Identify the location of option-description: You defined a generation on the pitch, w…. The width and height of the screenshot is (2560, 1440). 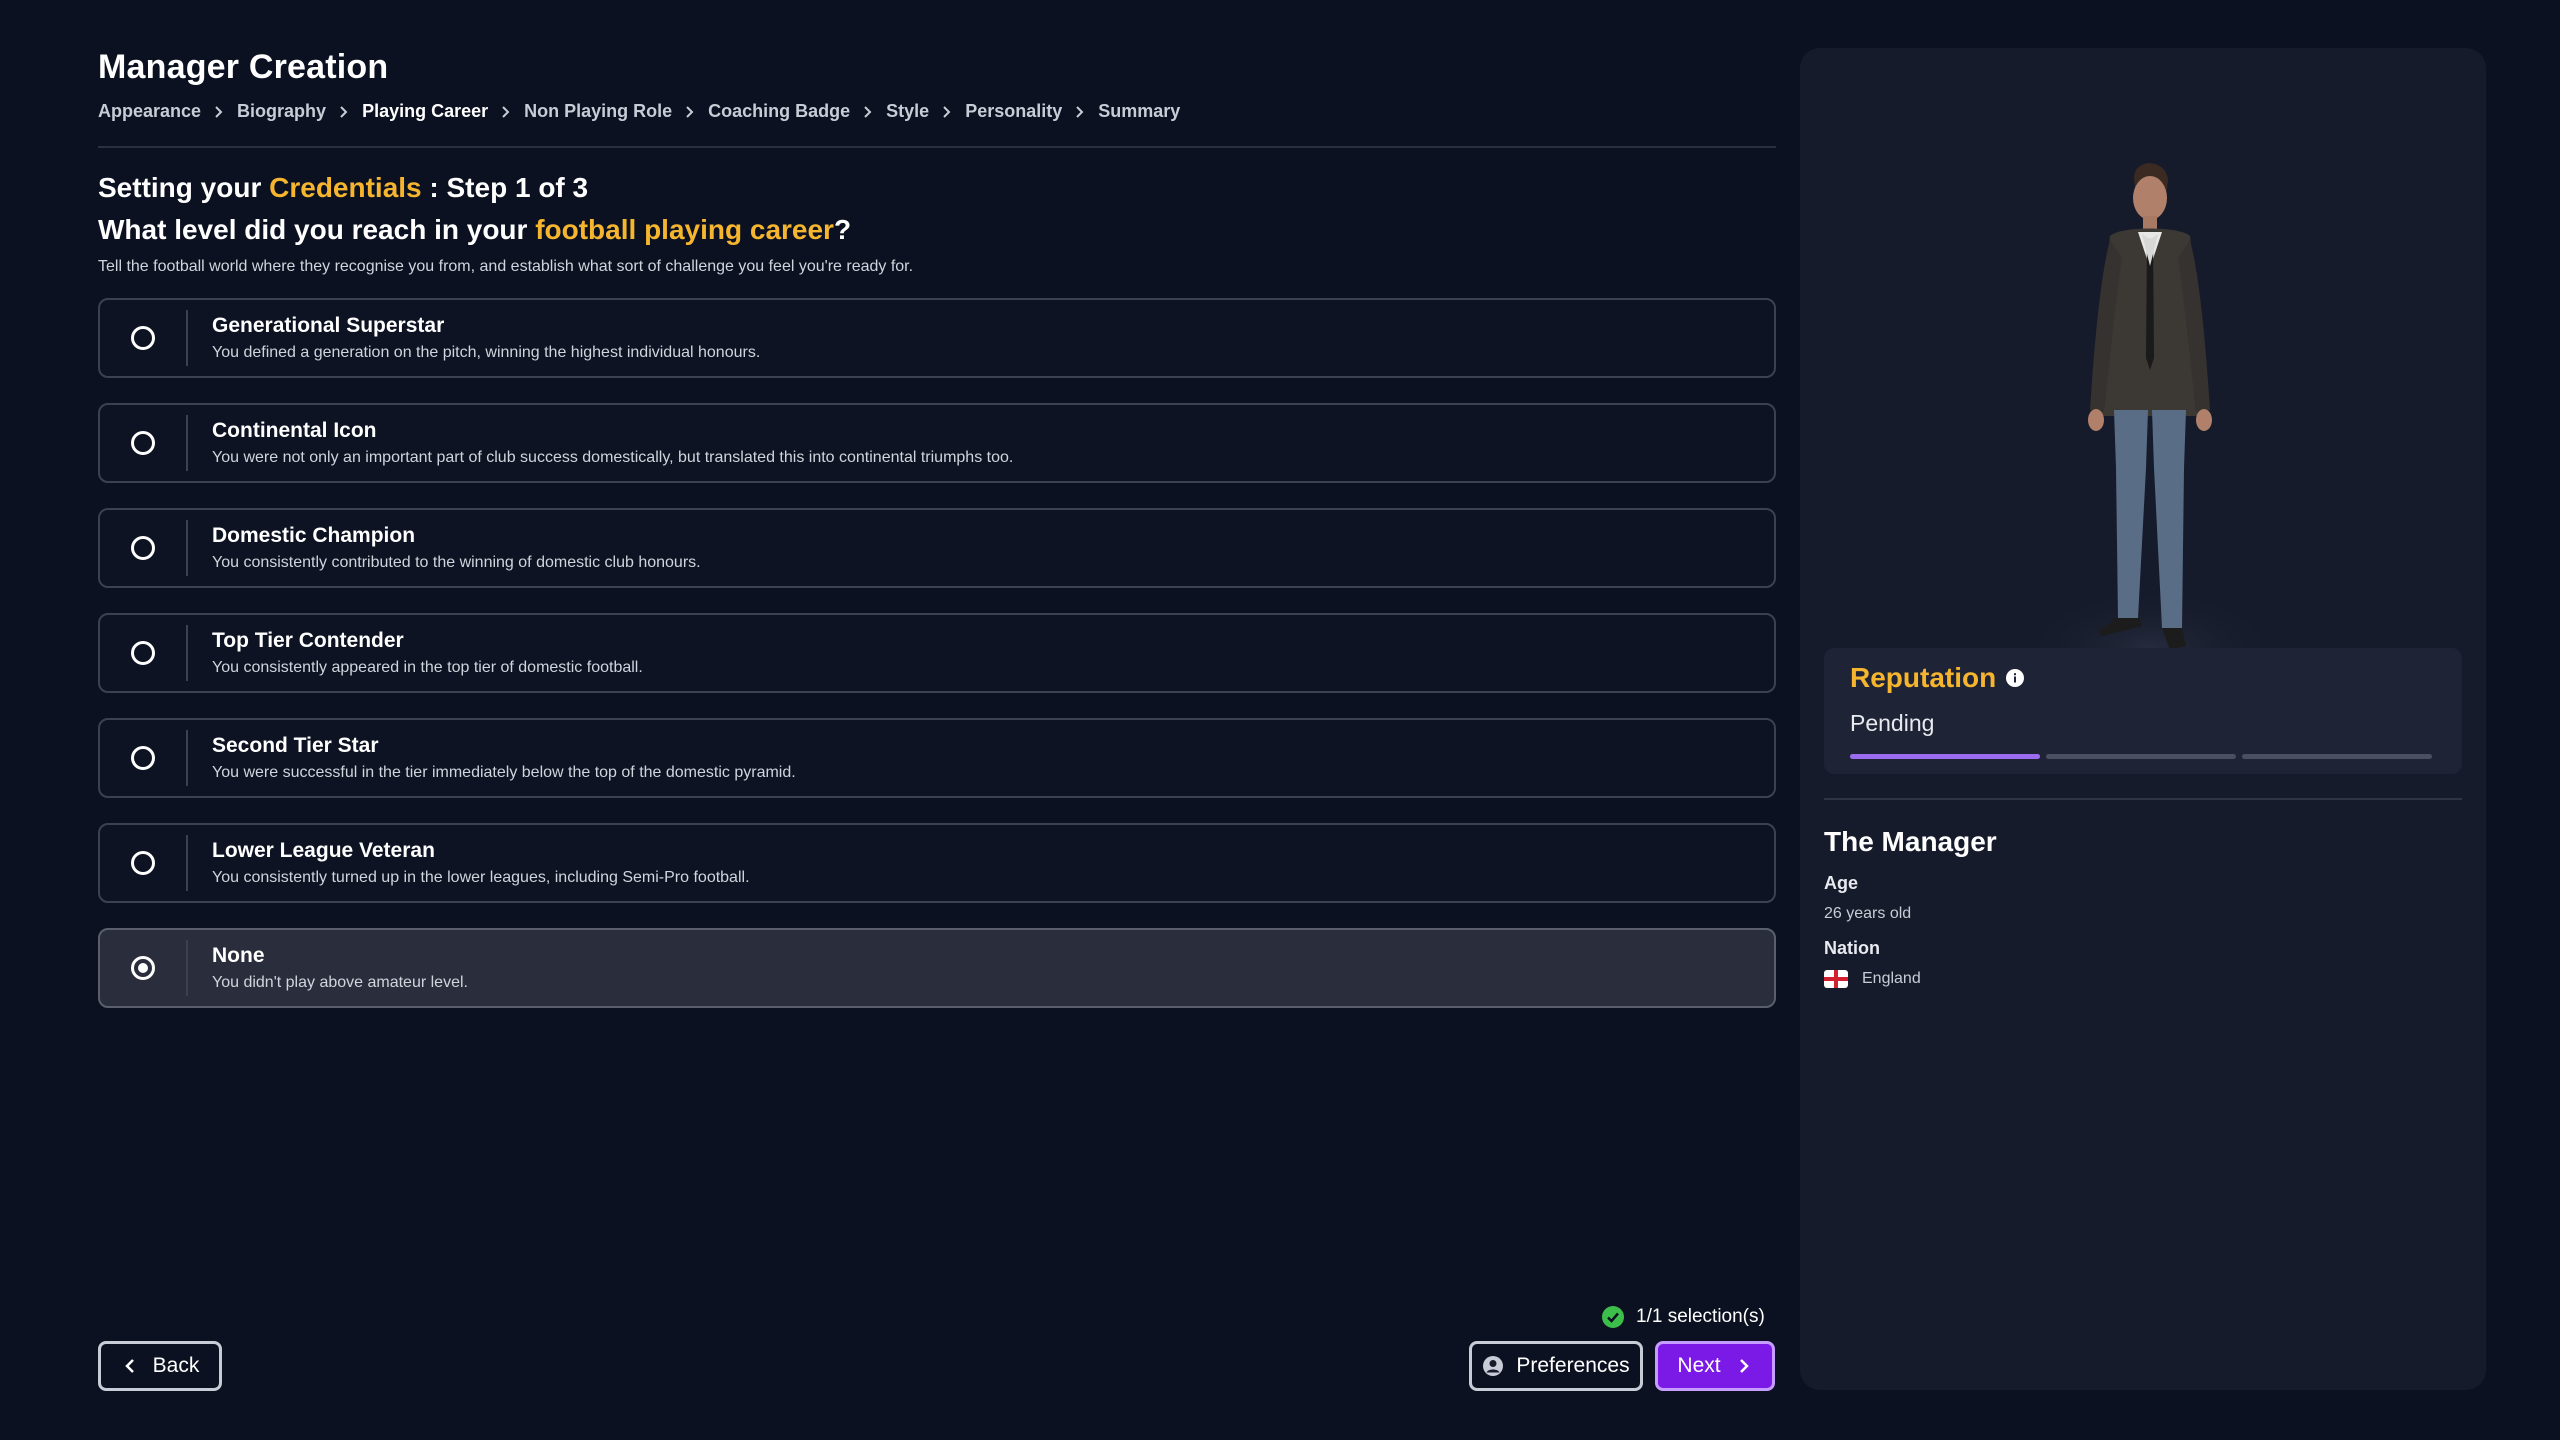
(486, 352).